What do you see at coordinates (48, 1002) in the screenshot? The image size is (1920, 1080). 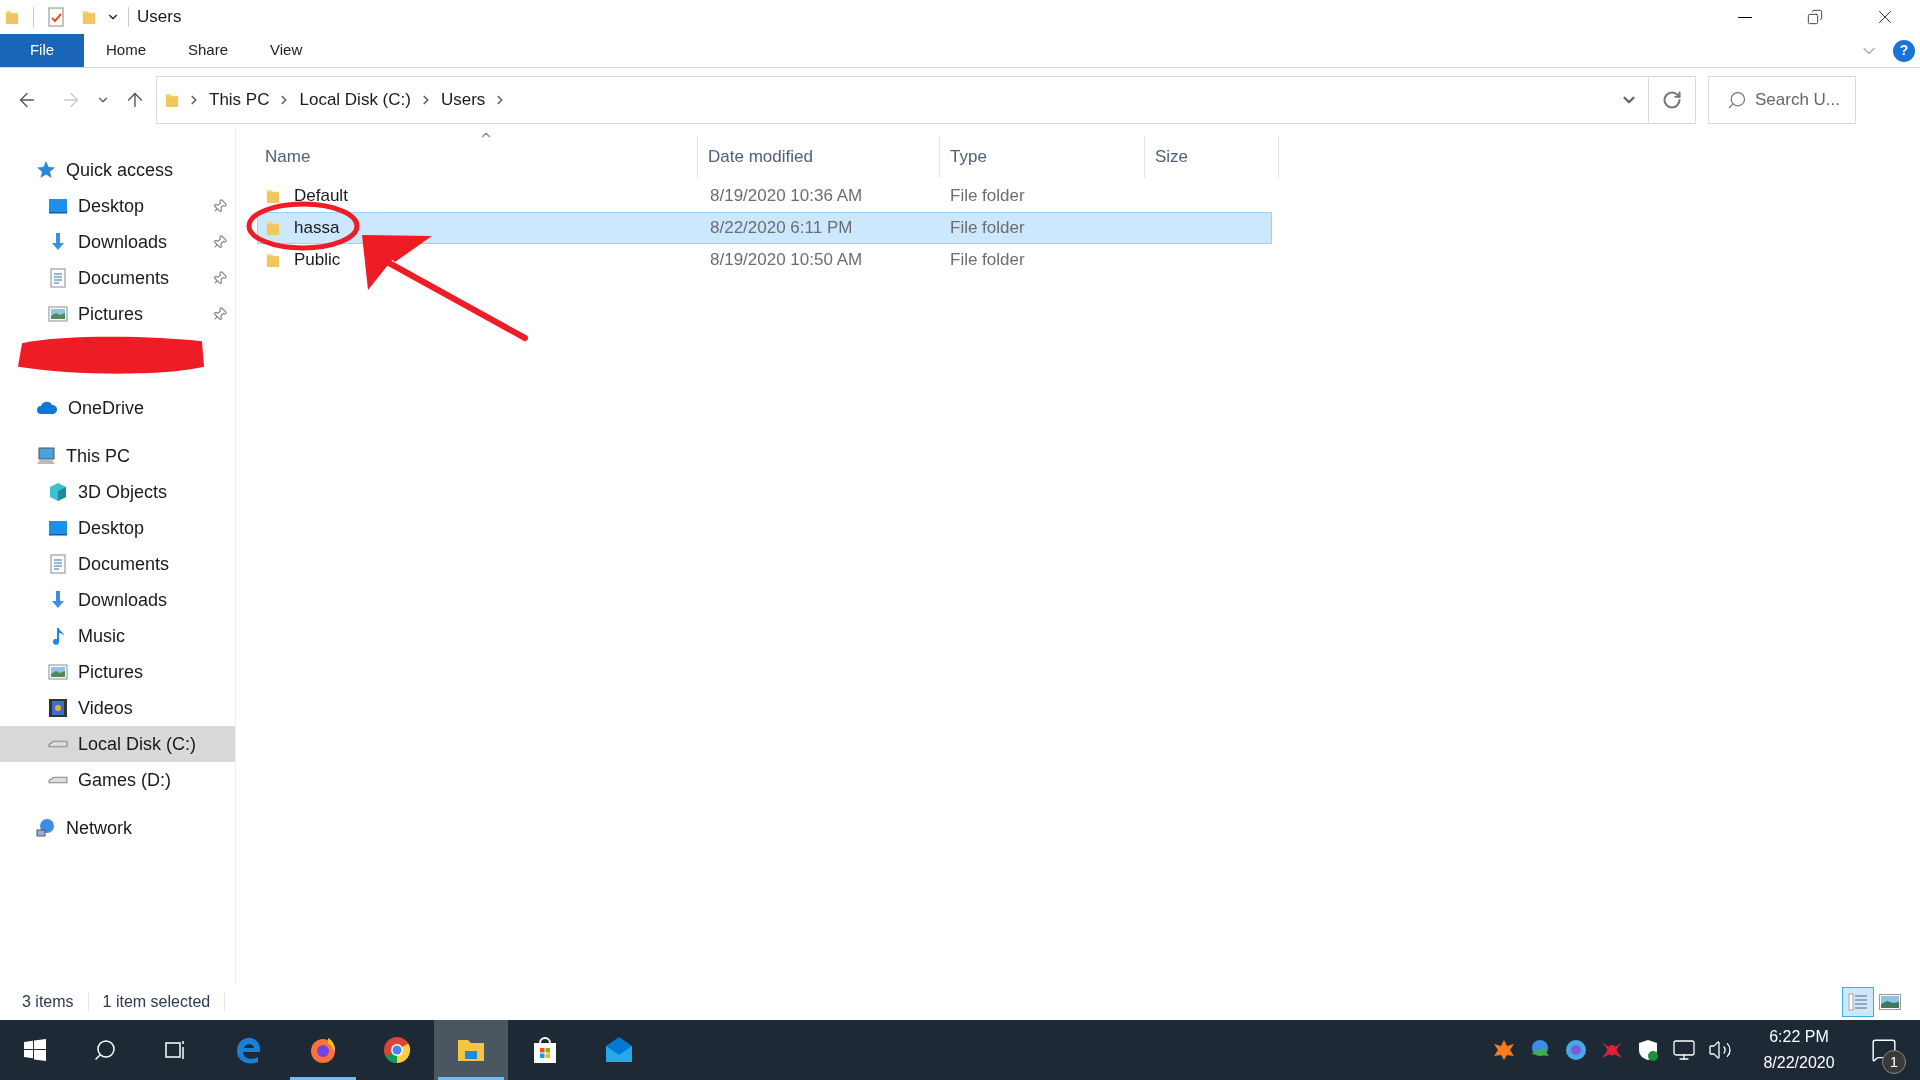 I see `item-count: 3 items` at bounding box center [48, 1002].